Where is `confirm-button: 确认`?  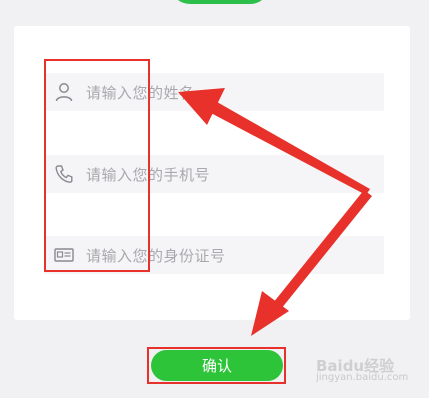 confirm-button: 确认 is located at coordinates (217, 365).